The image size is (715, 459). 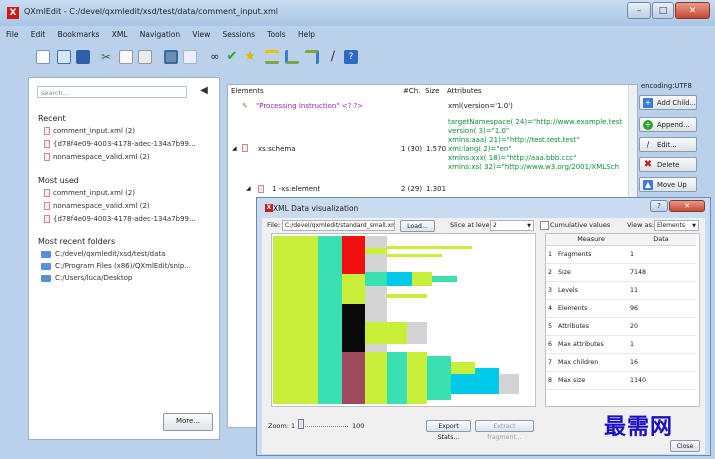 What do you see at coordinates (568, 290) in the screenshot?
I see `row-measure: Levels` at bounding box center [568, 290].